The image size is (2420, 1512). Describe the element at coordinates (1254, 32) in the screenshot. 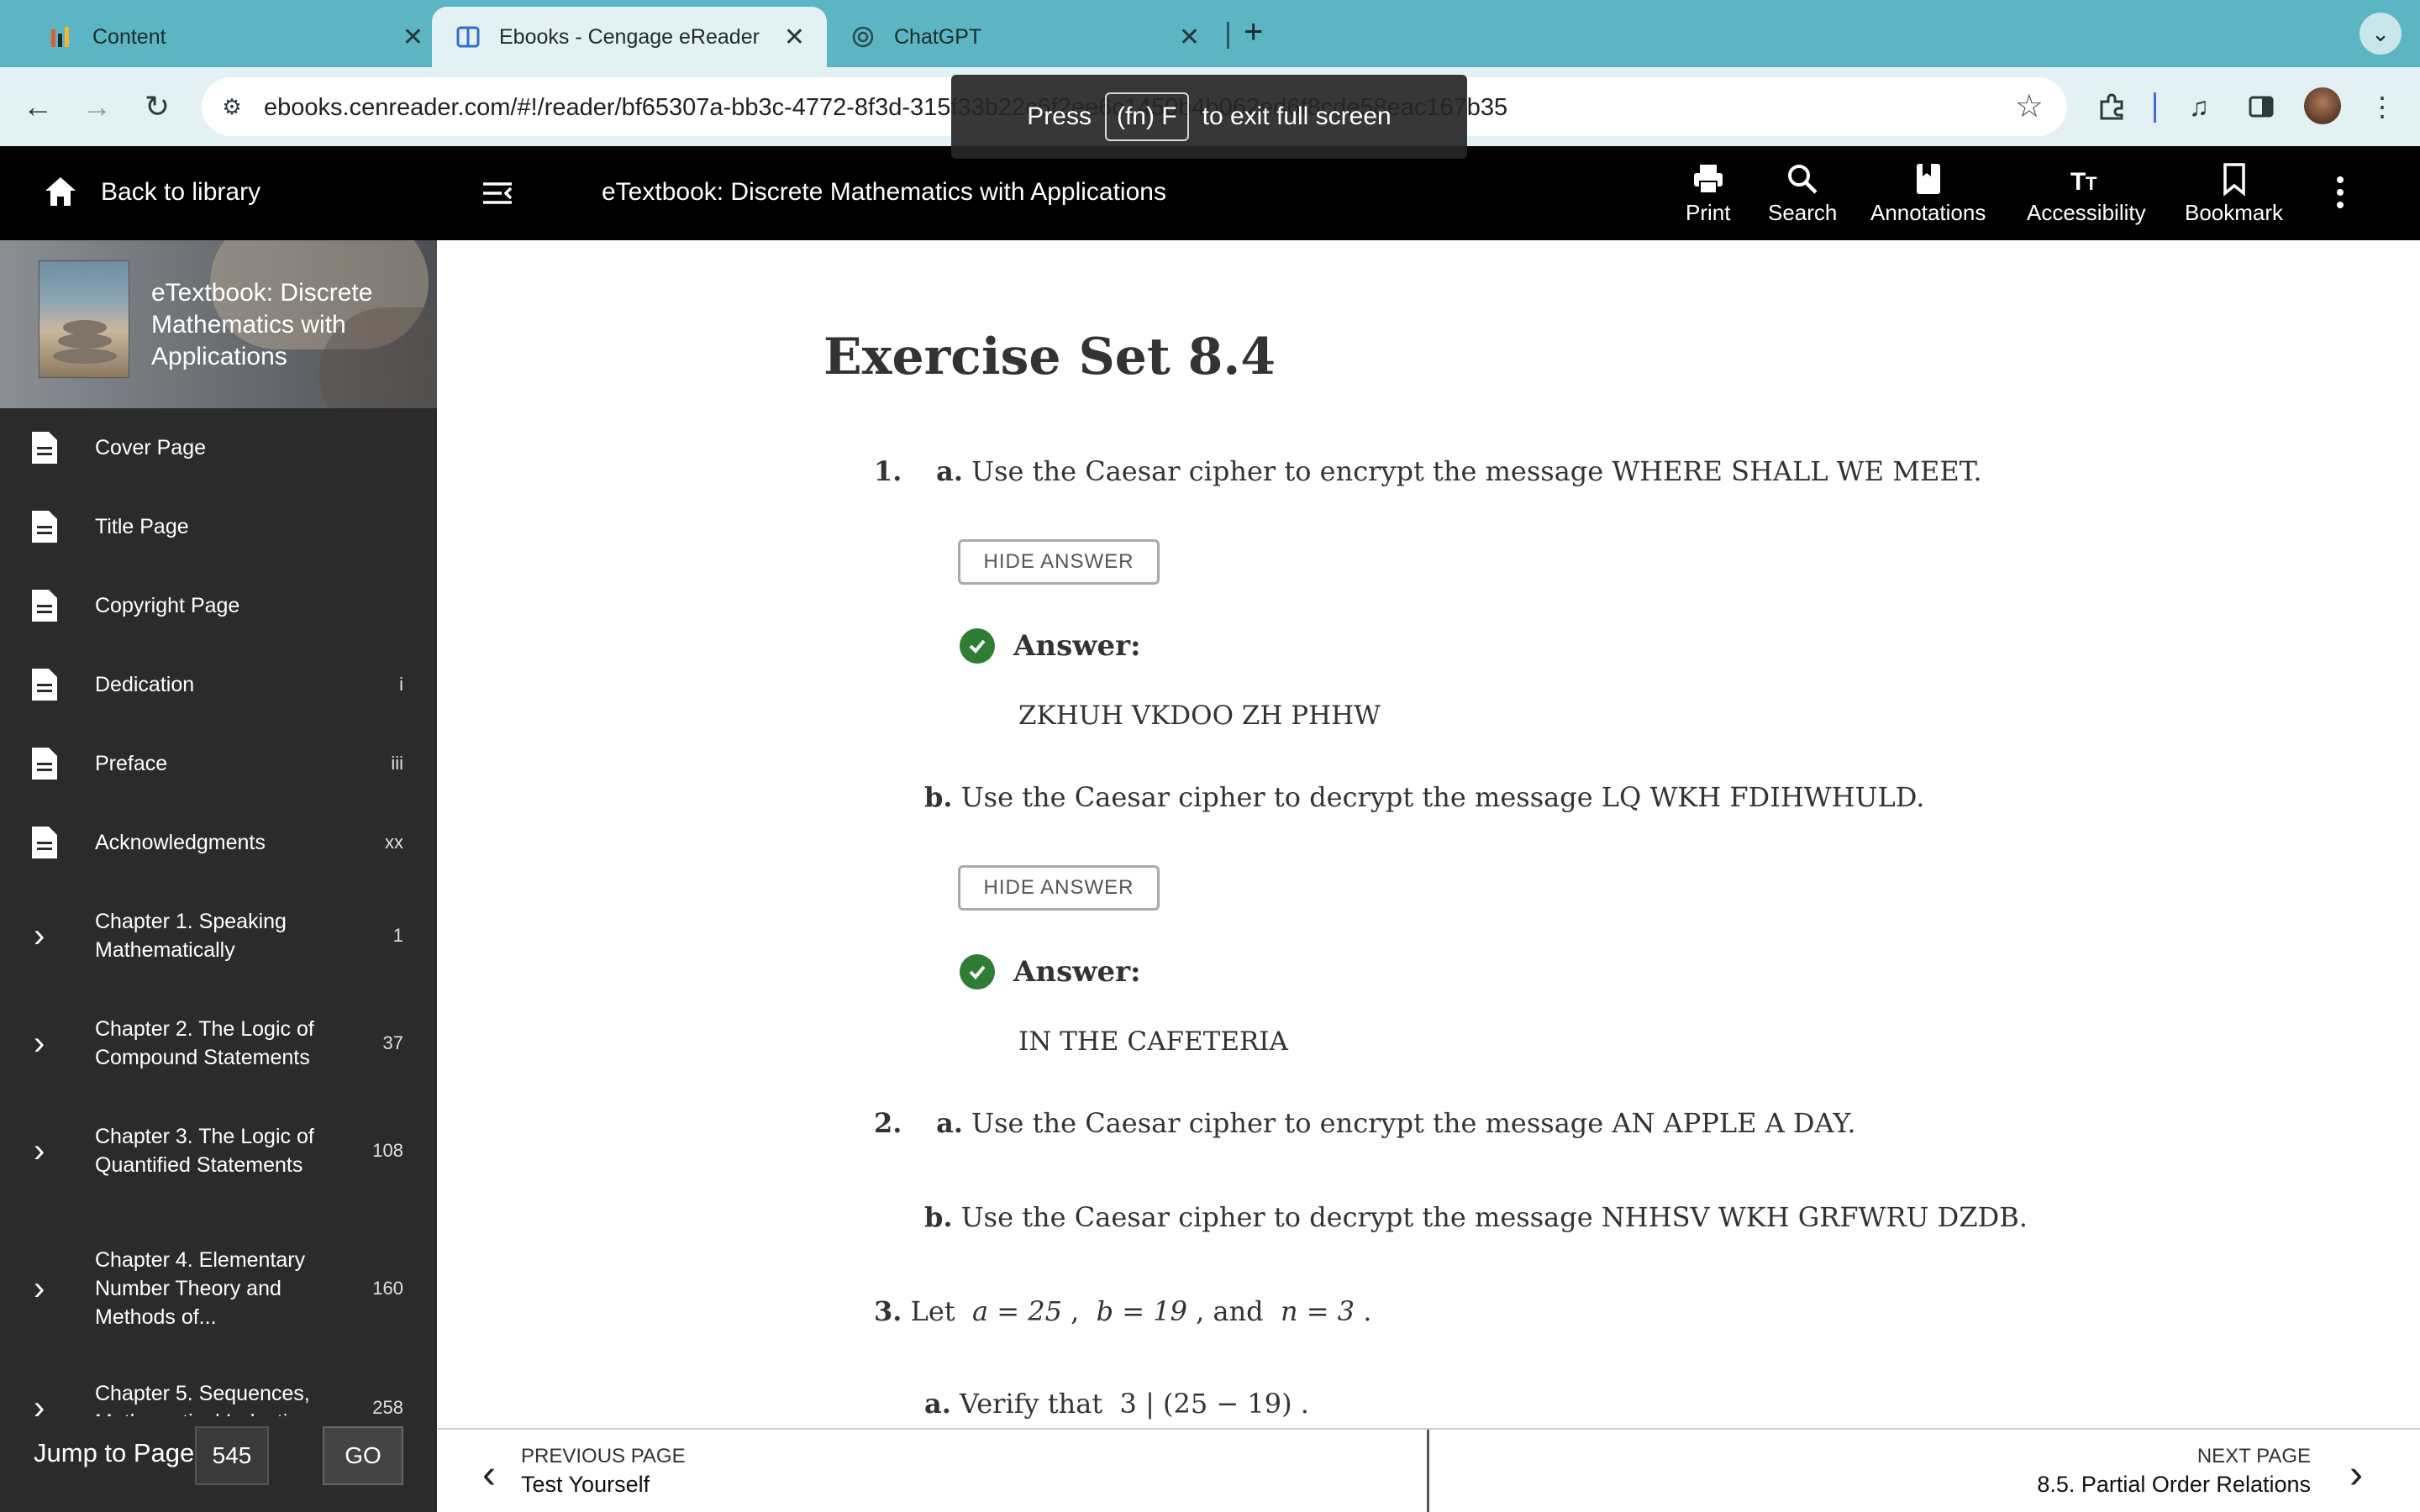

I see `new-tab-button: +` at that location.